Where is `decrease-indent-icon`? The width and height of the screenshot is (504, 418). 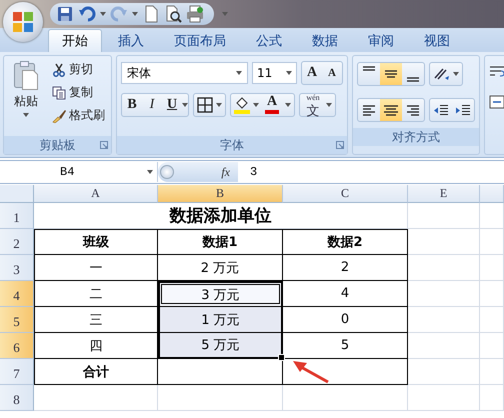 decrease-indent-icon is located at coordinates (441, 110).